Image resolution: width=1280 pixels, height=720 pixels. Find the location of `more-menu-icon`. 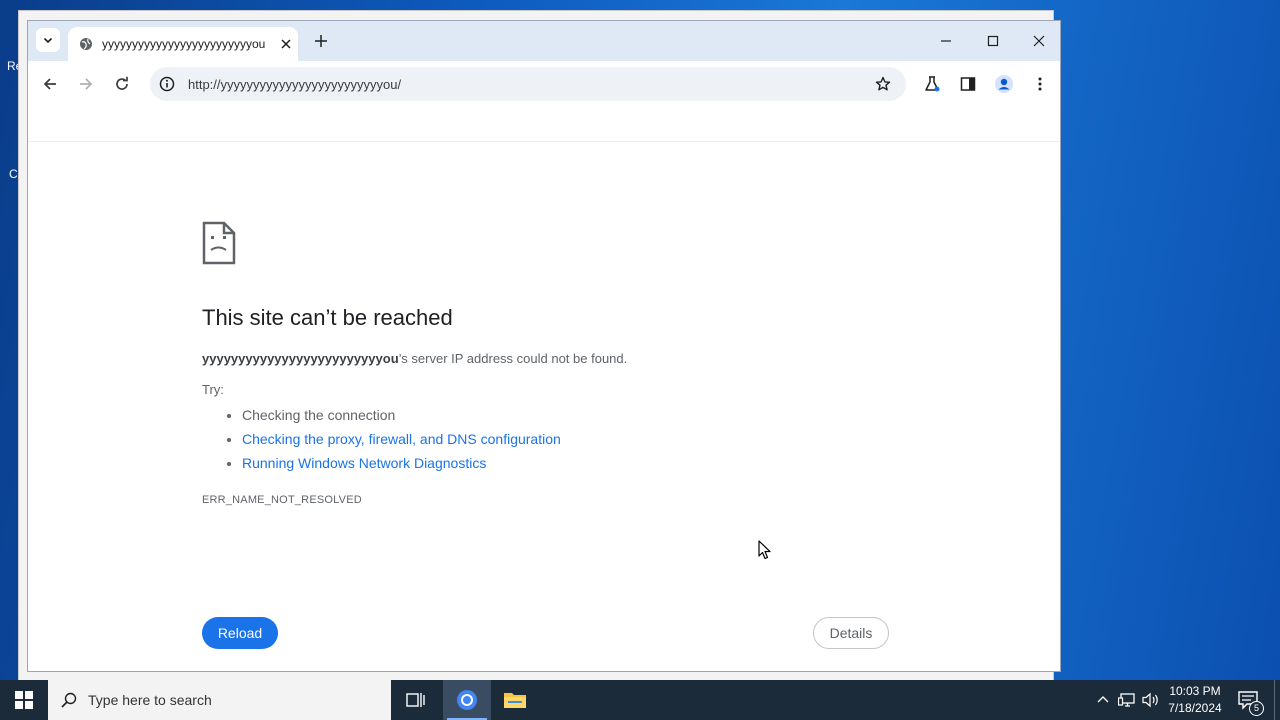

more-menu-icon is located at coordinates (1040, 84).